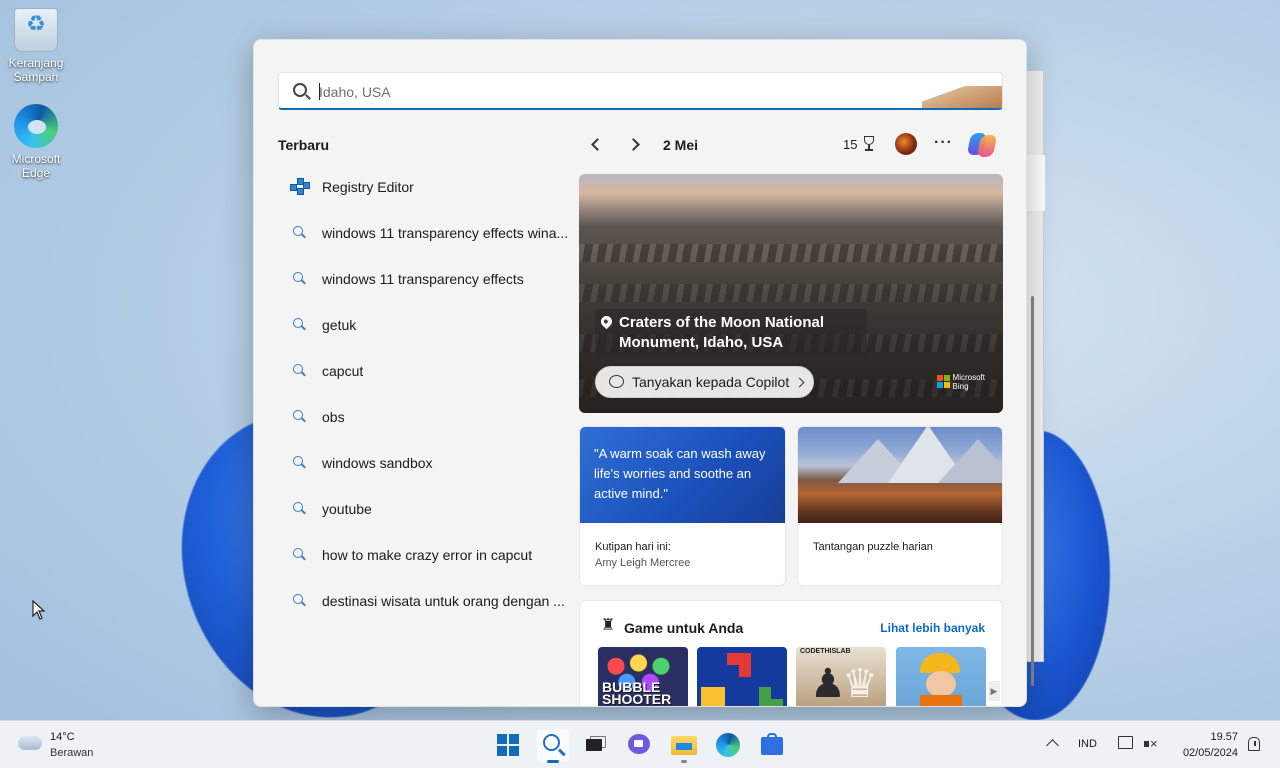 The height and width of the screenshot is (768, 1280). I want to click on chess-rook-icon, so click(609, 625).